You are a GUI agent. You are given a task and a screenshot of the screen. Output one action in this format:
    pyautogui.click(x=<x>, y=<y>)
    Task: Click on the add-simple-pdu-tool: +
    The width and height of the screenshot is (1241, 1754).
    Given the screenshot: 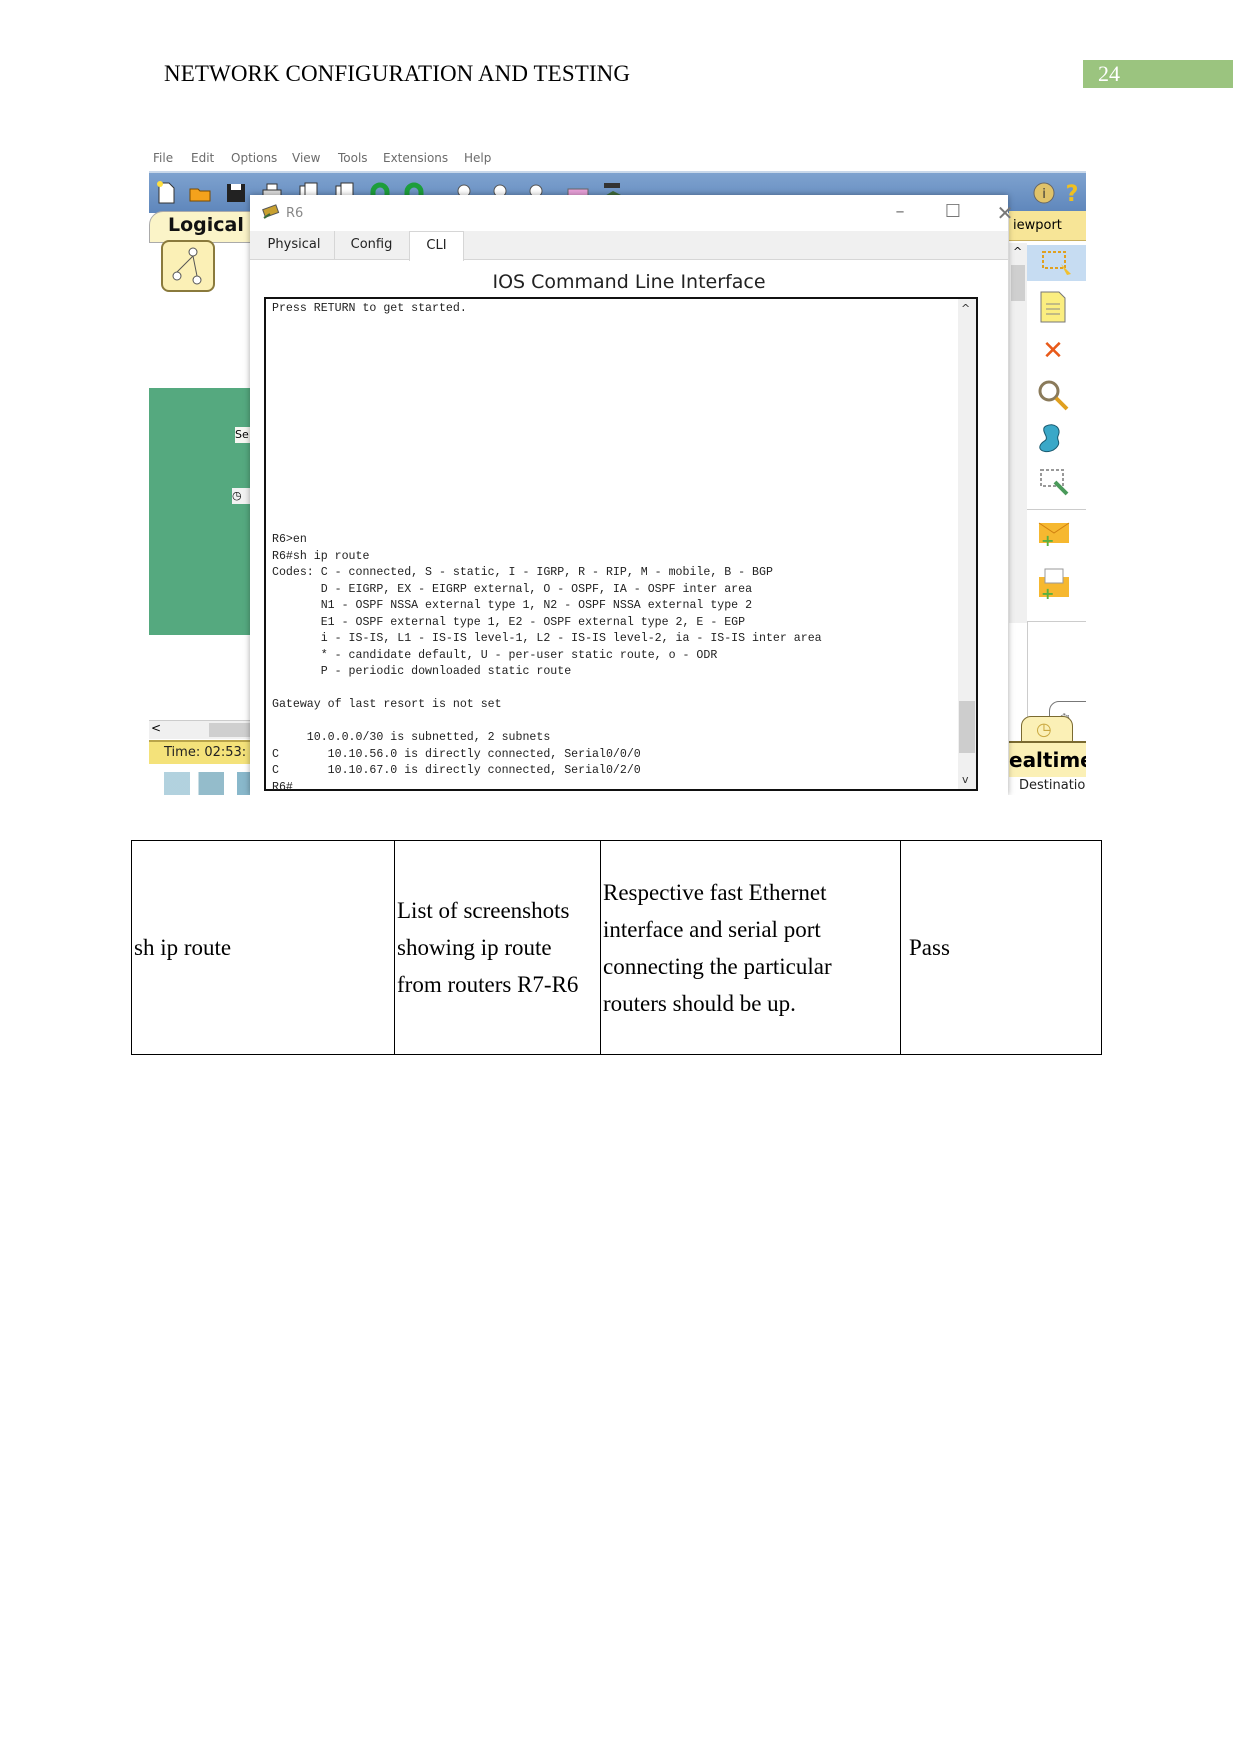 What is the action you would take?
    pyautogui.click(x=1053, y=534)
    